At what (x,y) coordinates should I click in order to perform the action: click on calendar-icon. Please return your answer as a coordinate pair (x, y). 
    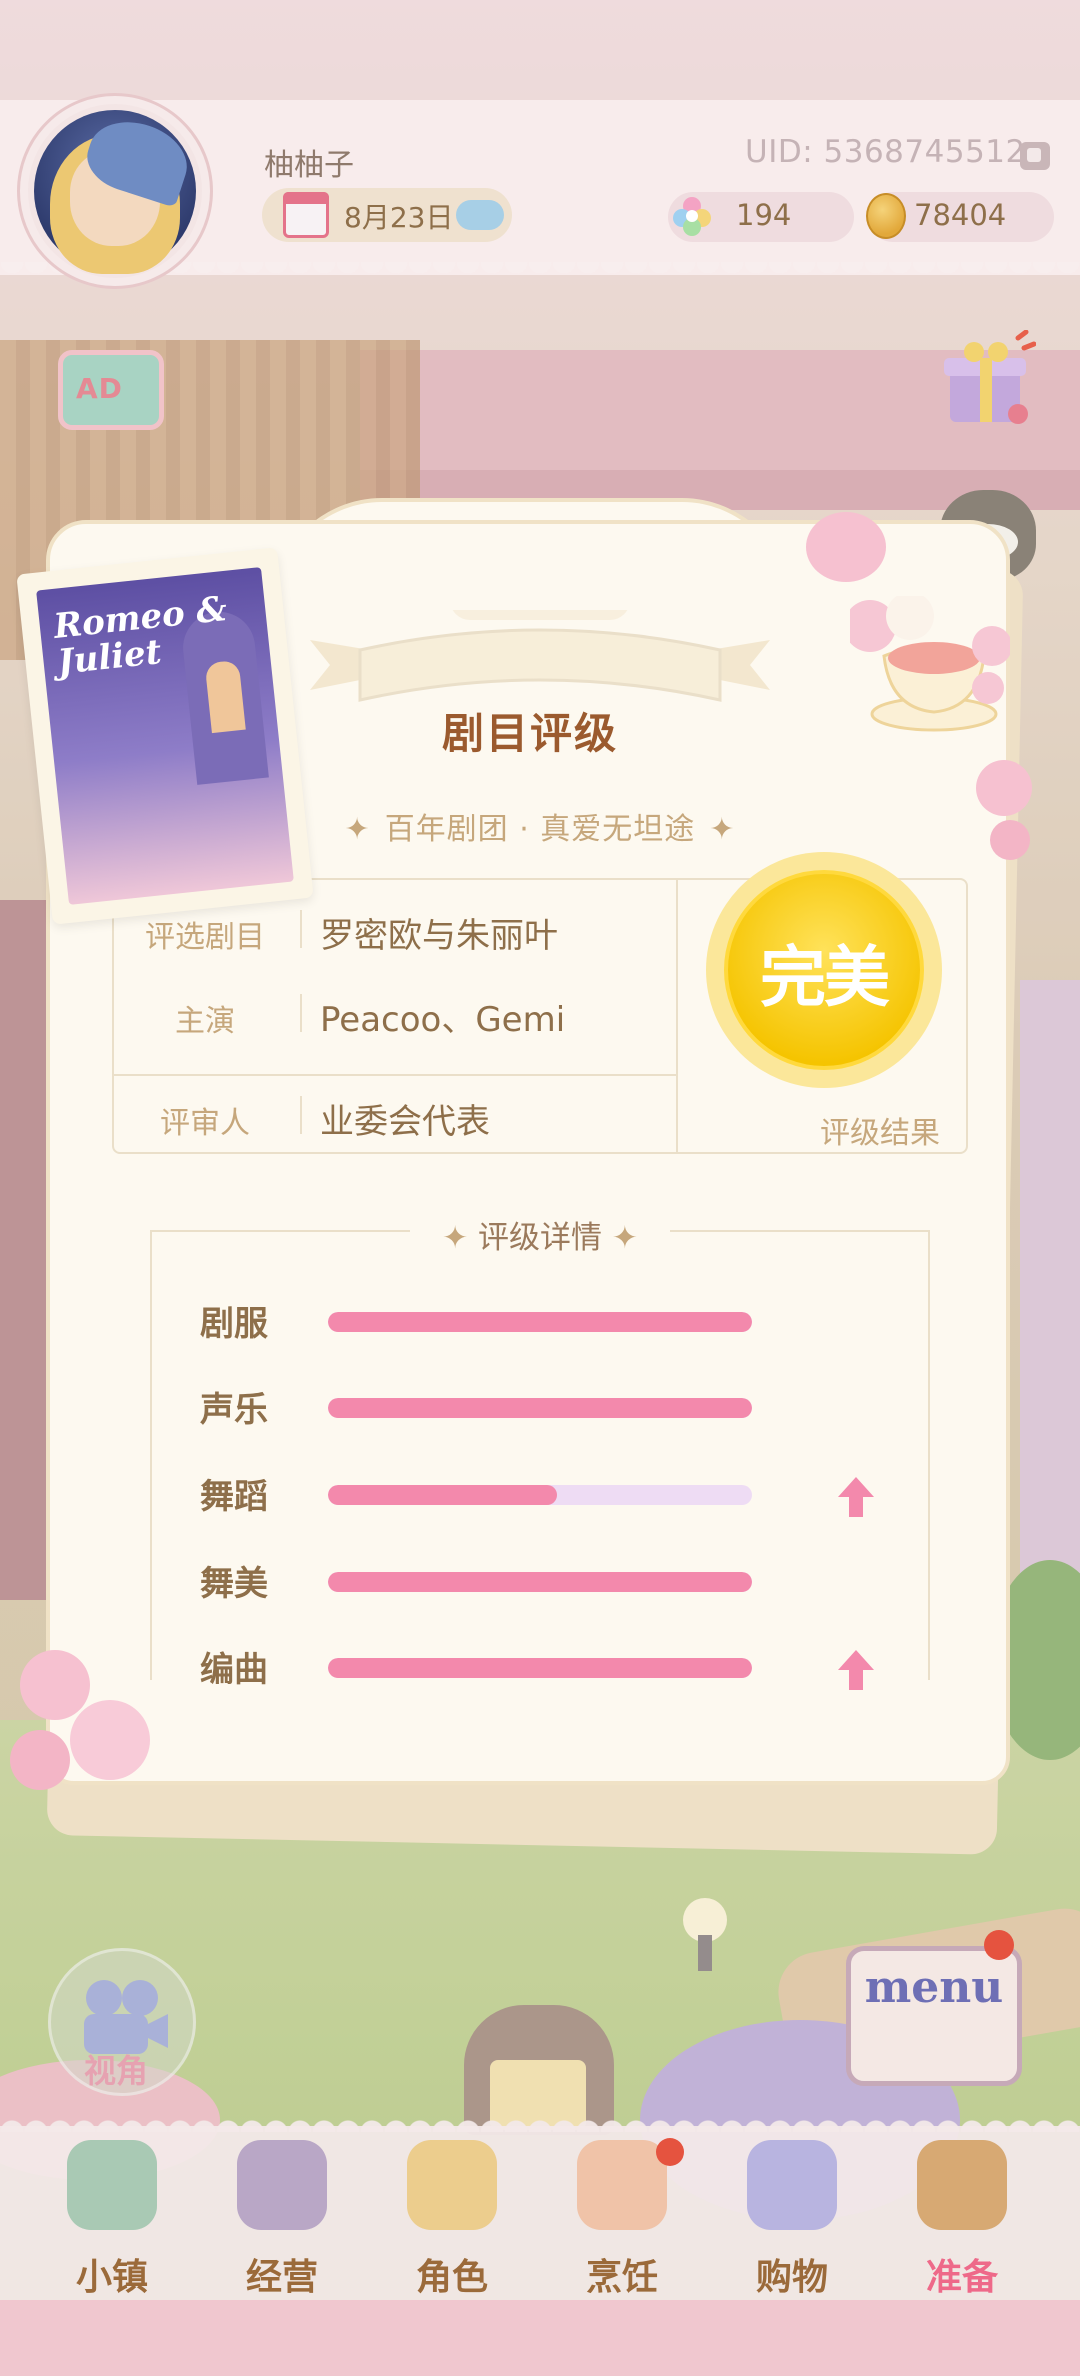
    Looking at the image, I should click on (306, 215).